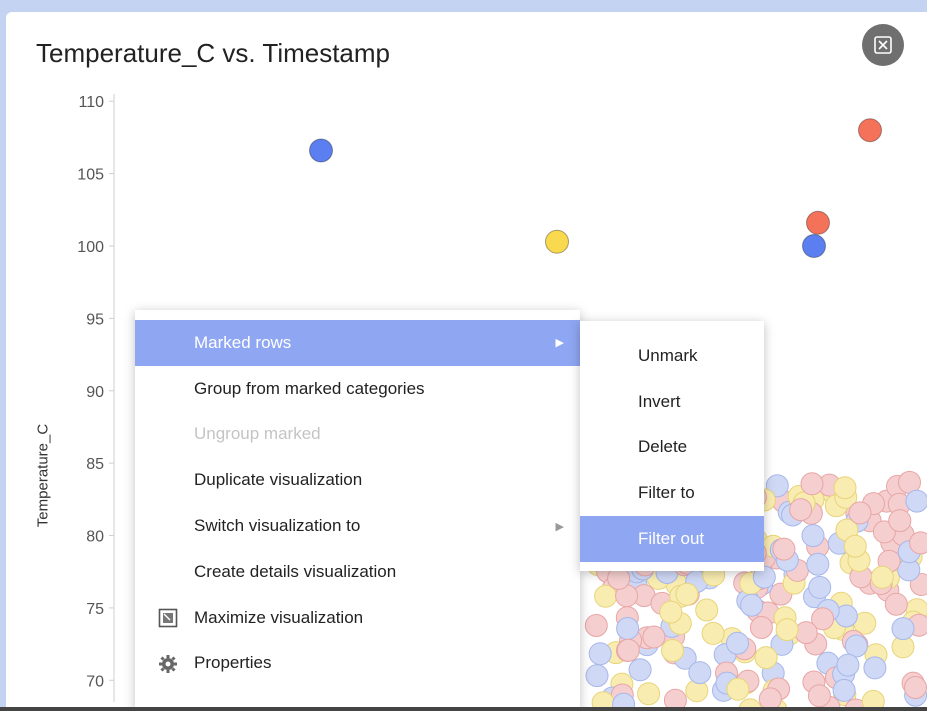  I want to click on y-tick-label: 90, so click(95, 392).